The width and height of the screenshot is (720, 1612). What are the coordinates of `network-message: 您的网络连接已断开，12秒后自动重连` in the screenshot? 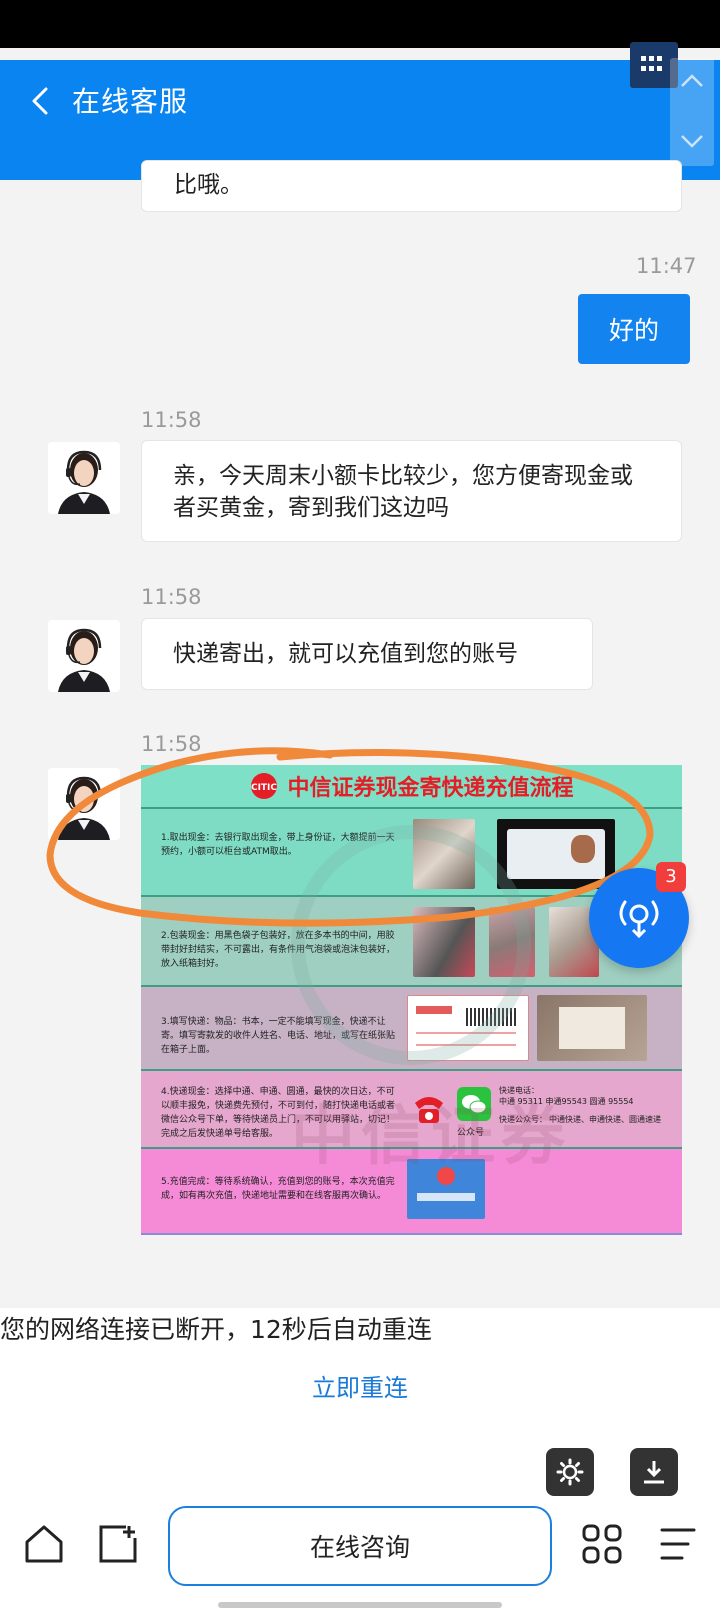 It's located at (216, 1329).